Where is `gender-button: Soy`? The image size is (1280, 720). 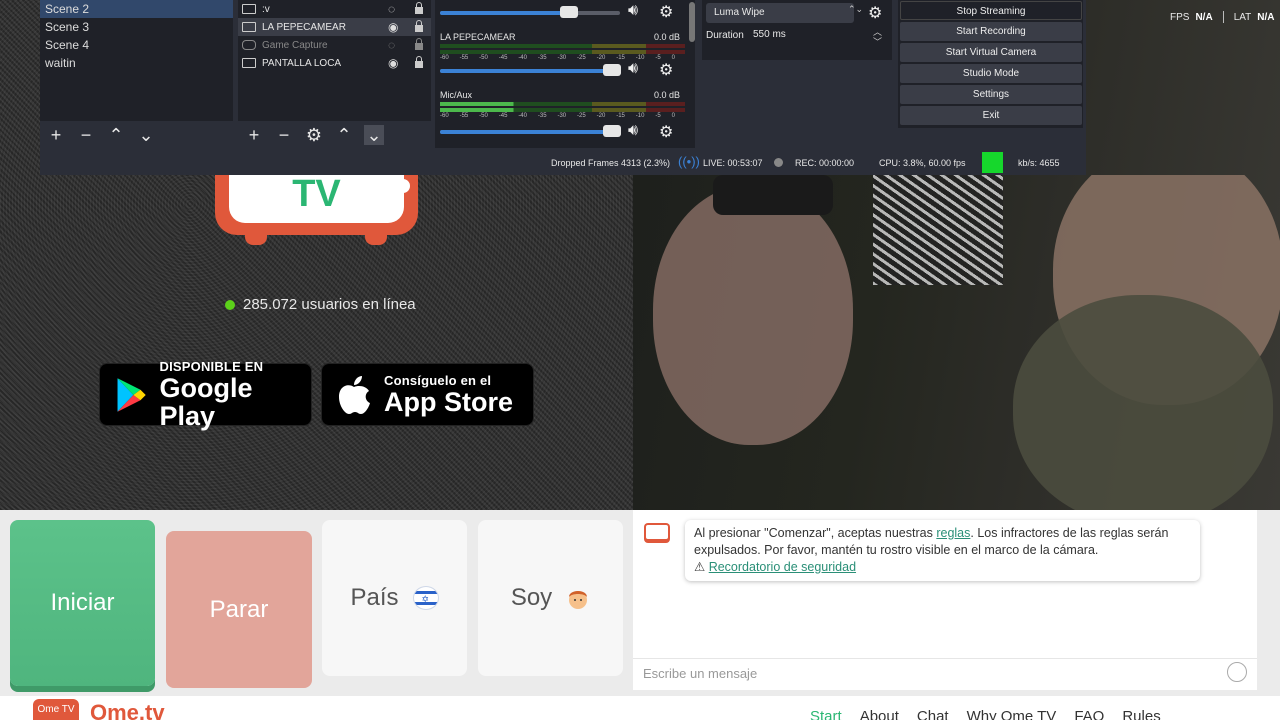
gender-button: Soy is located at coordinates (550, 598).